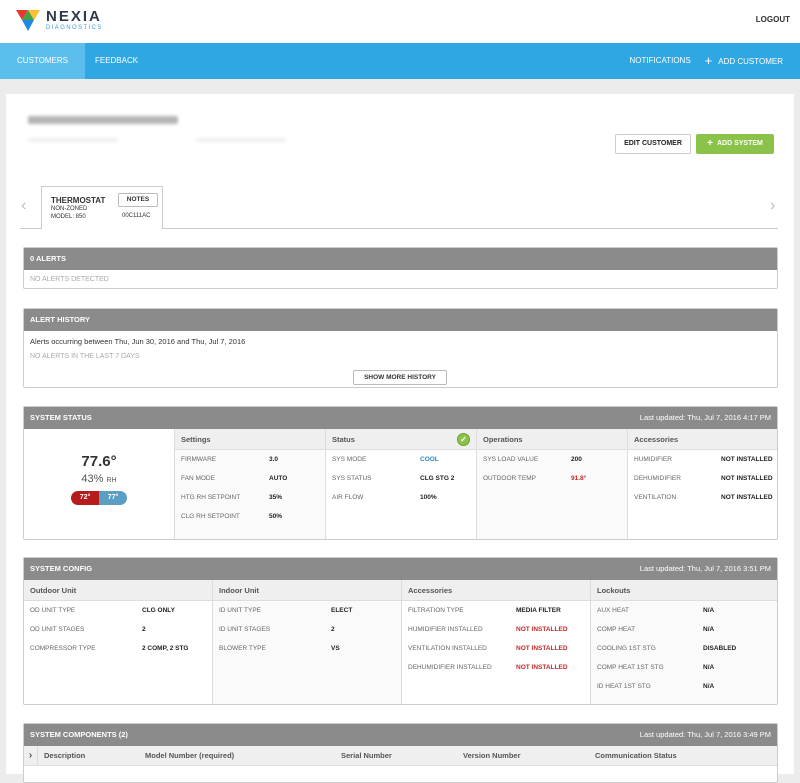 This screenshot has width=800, height=783. Describe the element at coordinates (307, 629) in the screenshot. I see `config-row: ID UNIT STAGES 2` at that location.